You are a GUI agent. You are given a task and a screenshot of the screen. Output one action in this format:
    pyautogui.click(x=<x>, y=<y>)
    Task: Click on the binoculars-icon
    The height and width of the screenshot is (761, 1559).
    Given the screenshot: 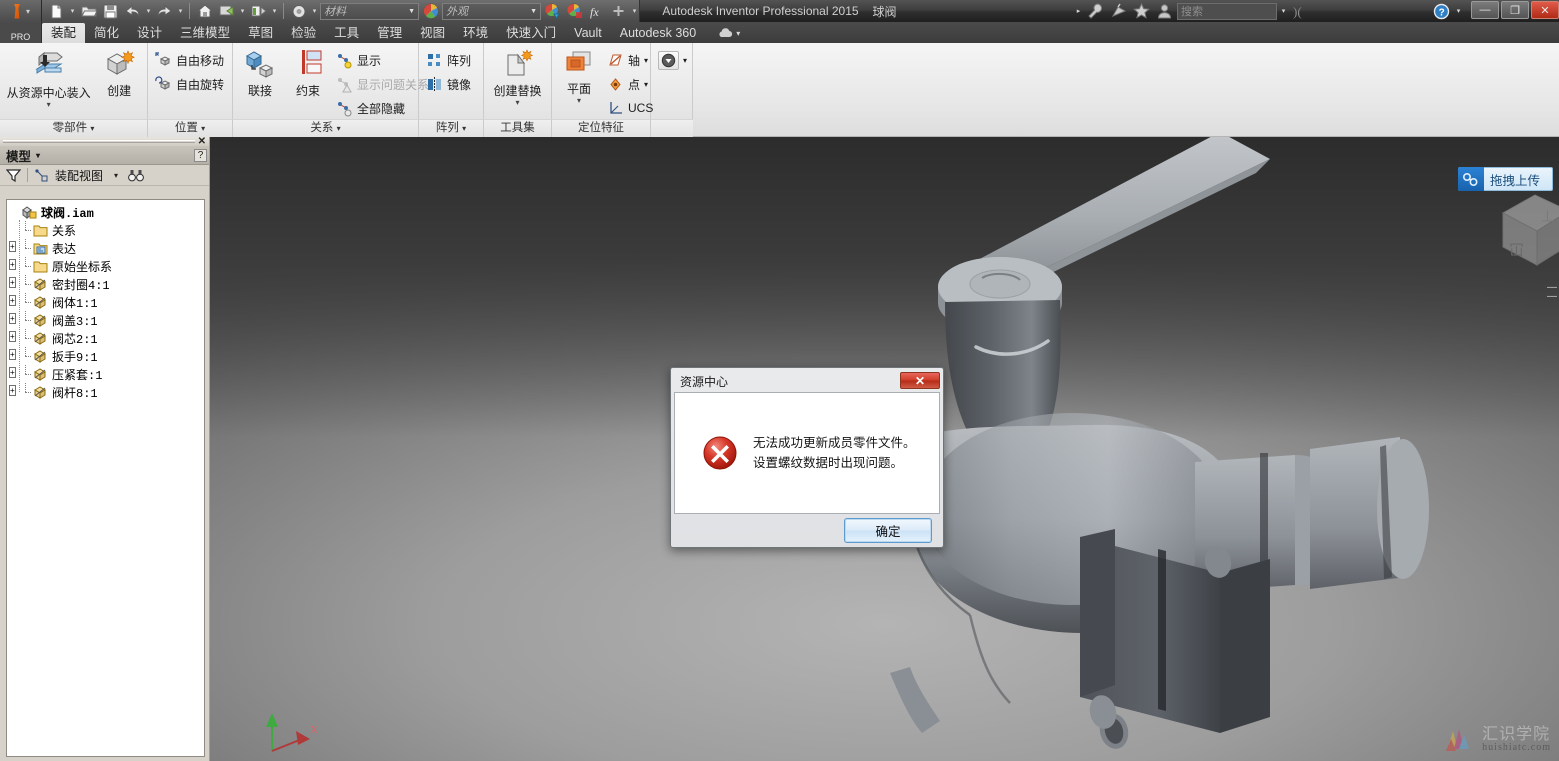 What is the action you would take?
    pyautogui.click(x=135, y=175)
    